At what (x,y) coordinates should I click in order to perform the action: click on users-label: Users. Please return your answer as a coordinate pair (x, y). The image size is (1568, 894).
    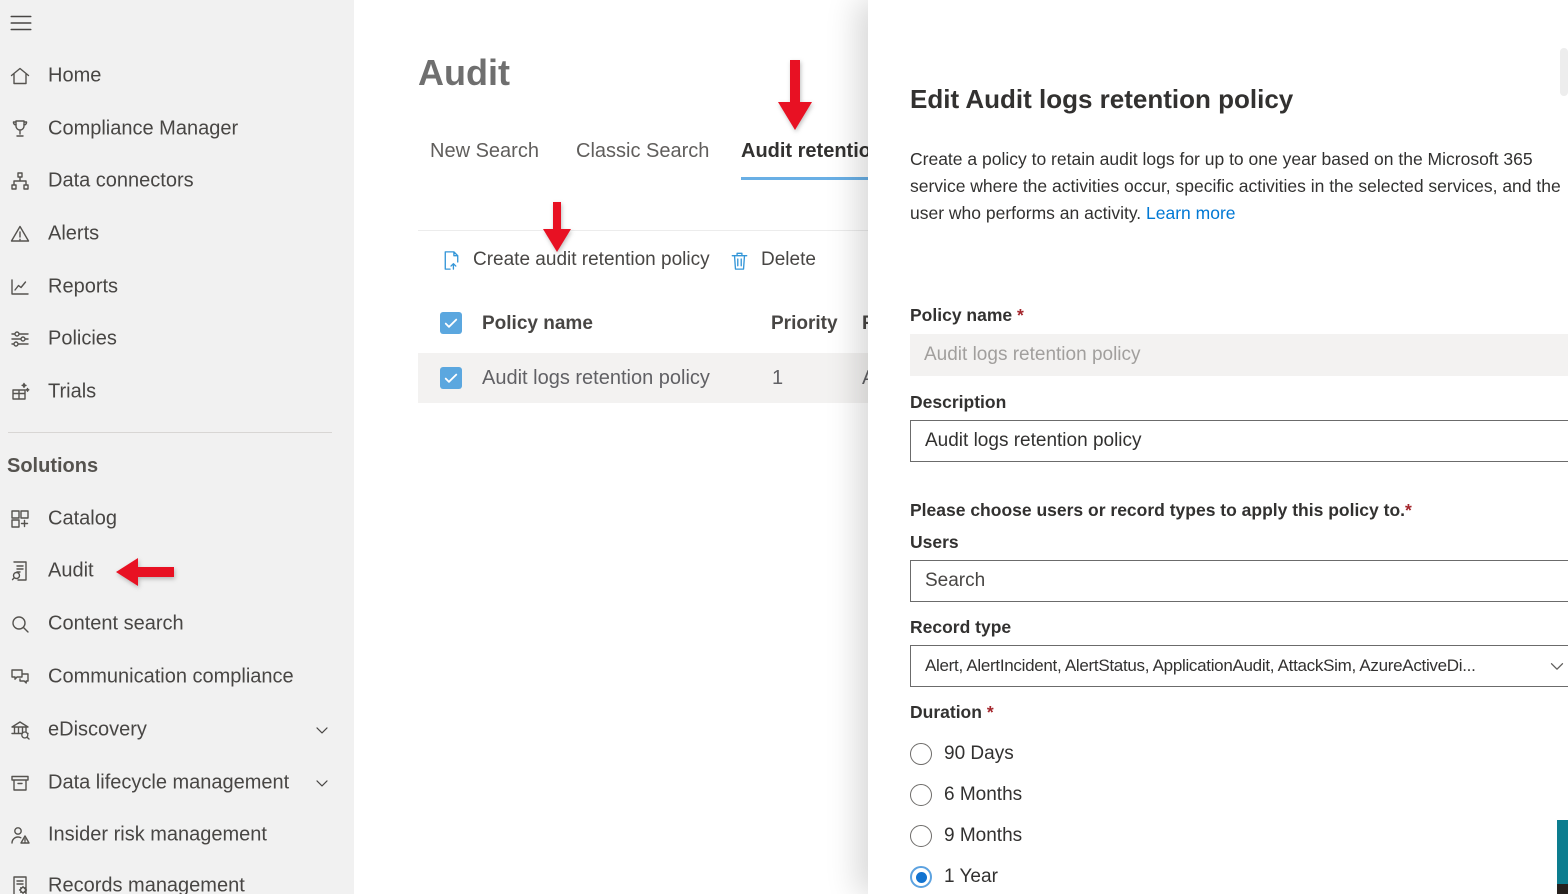
    Looking at the image, I should click on (934, 542).